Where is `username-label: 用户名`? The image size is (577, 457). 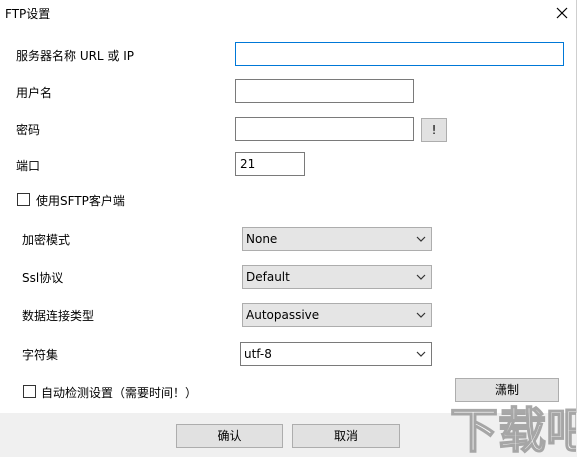
username-label: 用户名 is located at coordinates (34, 93).